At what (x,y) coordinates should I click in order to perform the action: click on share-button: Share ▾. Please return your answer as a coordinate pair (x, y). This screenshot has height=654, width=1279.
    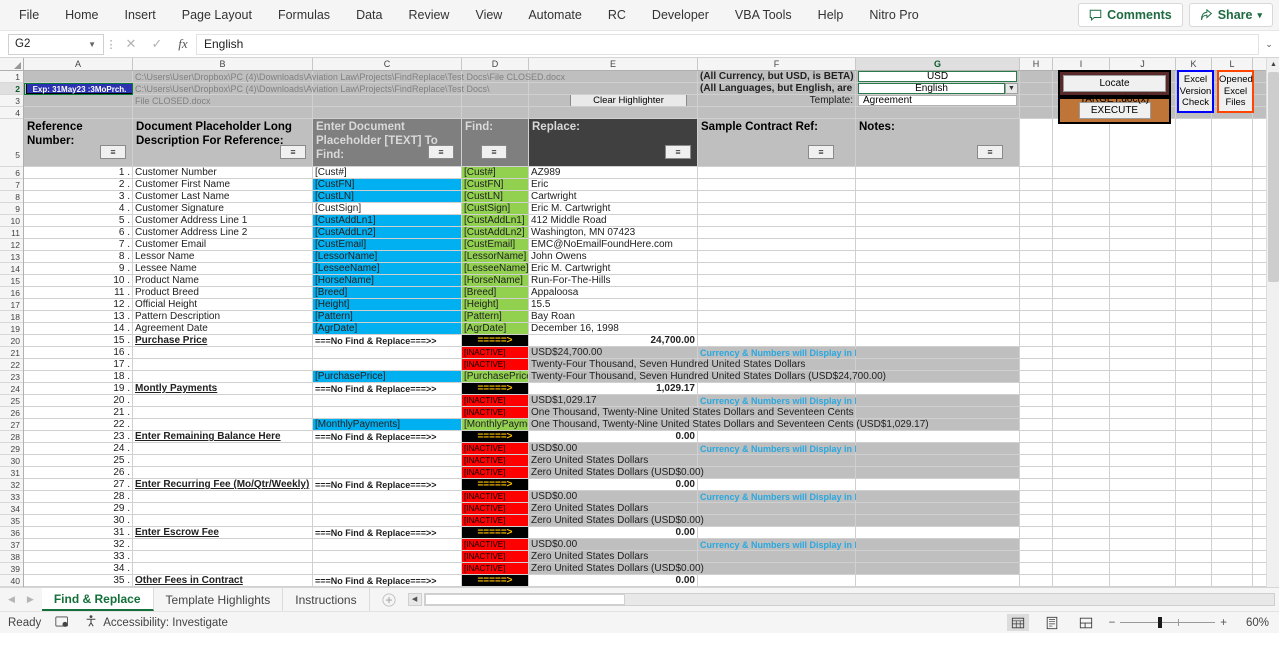
    Looking at the image, I should click on (1230, 15).